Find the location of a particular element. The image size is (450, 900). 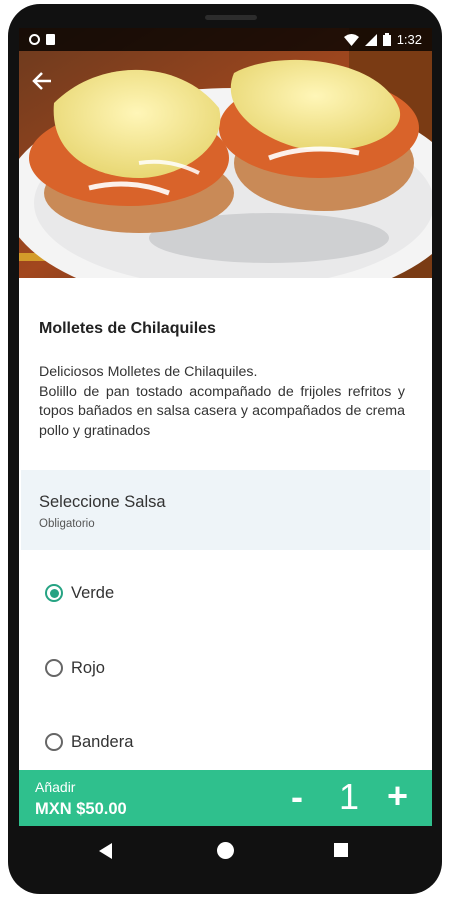

wifi-icon is located at coordinates (351, 39).